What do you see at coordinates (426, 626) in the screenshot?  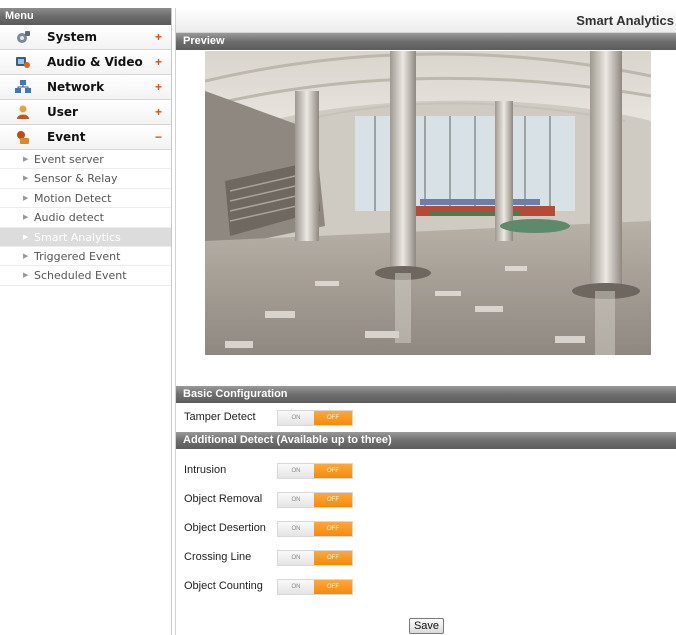 I see `save-button: Save` at bounding box center [426, 626].